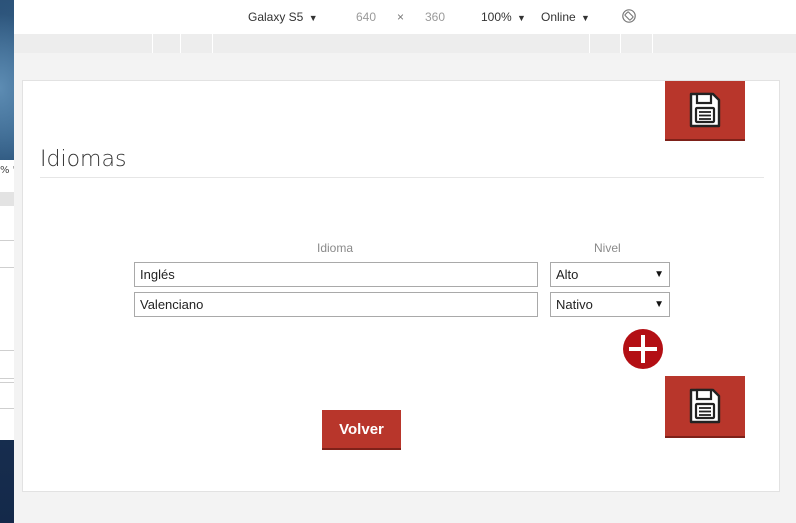 The width and height of the screenshot is (796, 523). Describe the element at coordinates (574, 304) in the screenshot. I see `level-select-value: Nativo` at that location.